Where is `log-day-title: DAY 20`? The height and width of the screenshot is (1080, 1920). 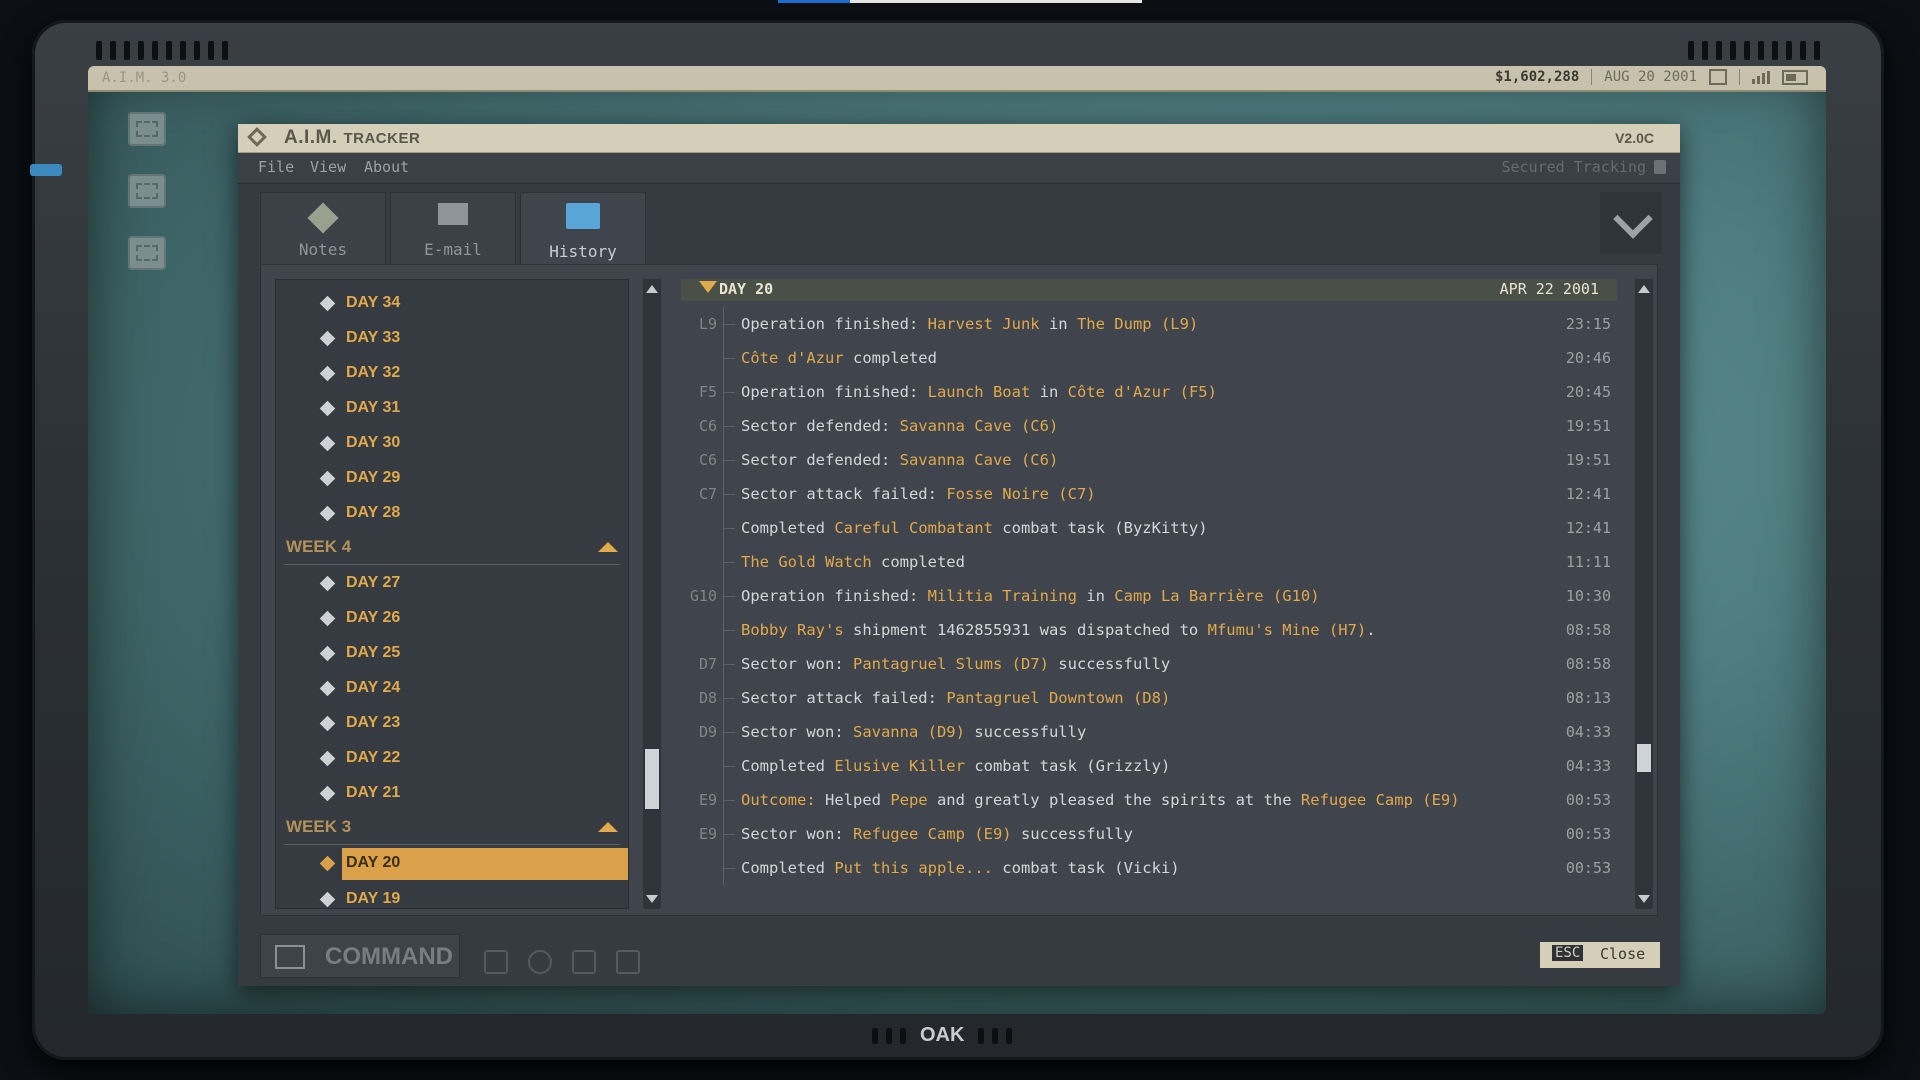
log-day-title: DAY 20 is located at coordinates (746, 289).